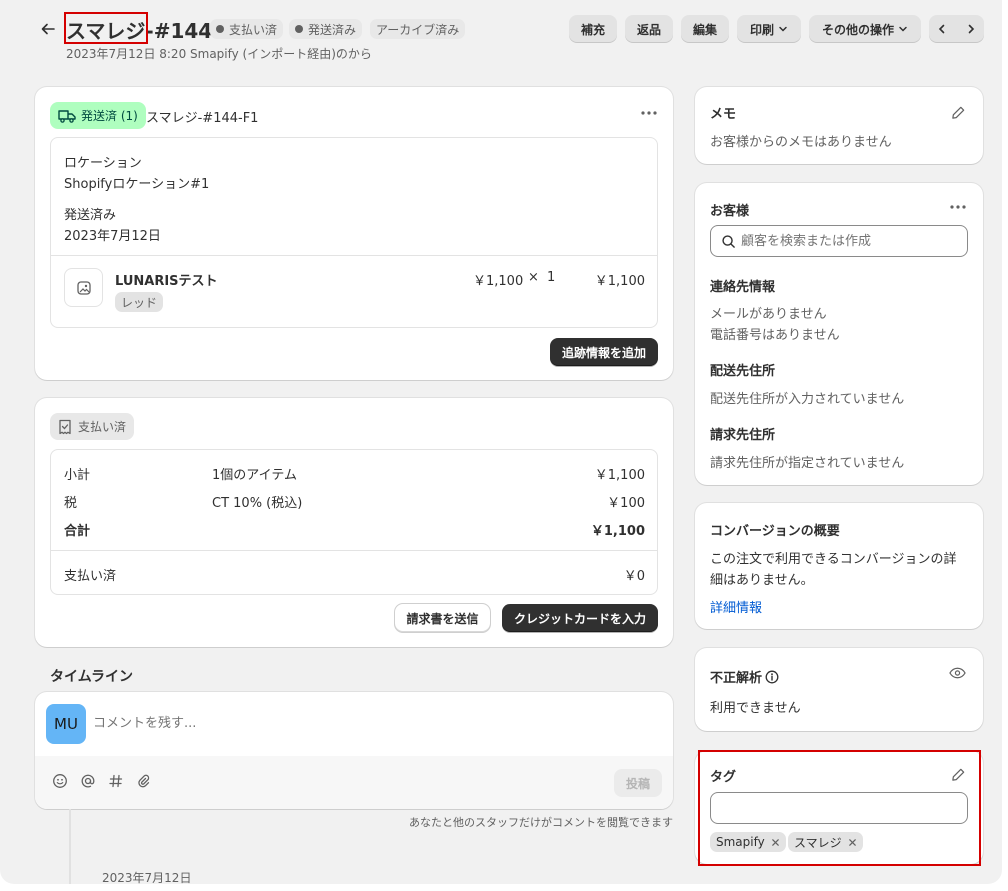  I want to click on add-tracking-button: 追跡情報を追加, so click(604, 352).